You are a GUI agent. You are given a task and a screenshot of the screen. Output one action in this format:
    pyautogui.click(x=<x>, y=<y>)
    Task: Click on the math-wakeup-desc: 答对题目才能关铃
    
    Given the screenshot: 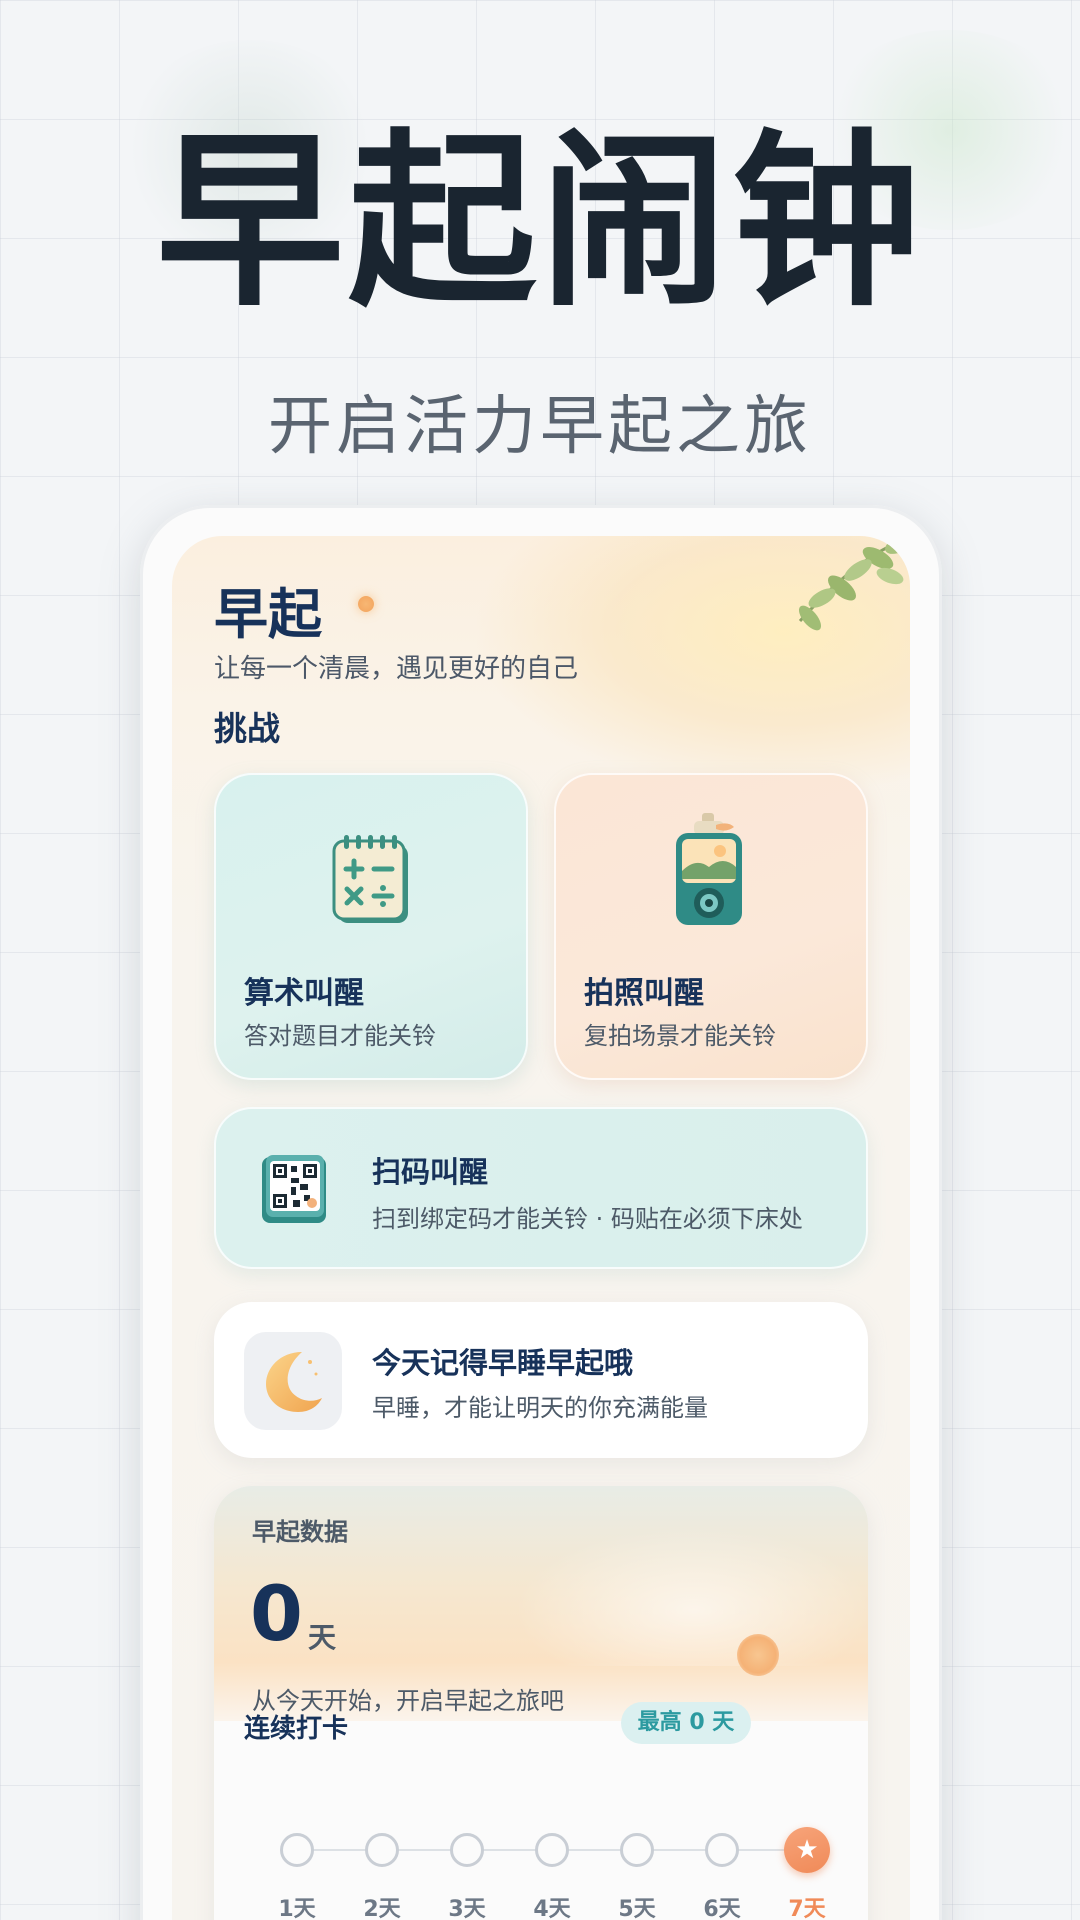 What is the action you would take?
    pyautogui.click(x=340, y=1036)
    